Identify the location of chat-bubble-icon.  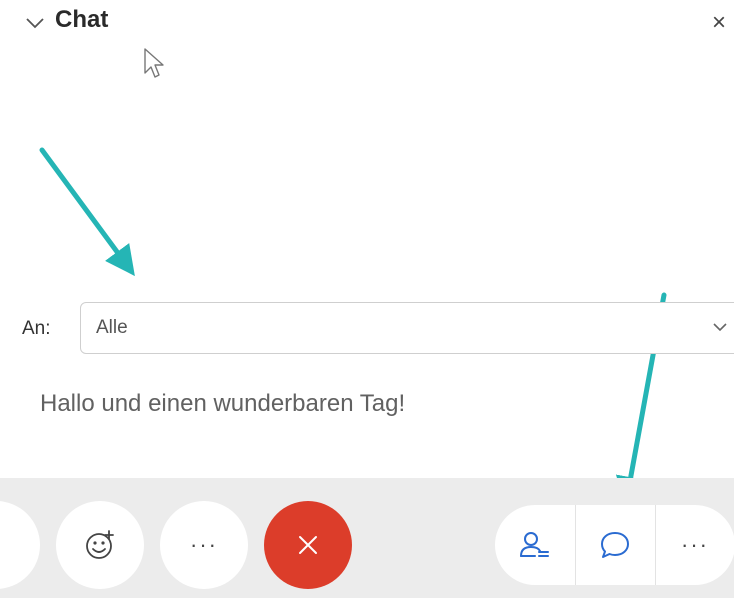
(615, 545).